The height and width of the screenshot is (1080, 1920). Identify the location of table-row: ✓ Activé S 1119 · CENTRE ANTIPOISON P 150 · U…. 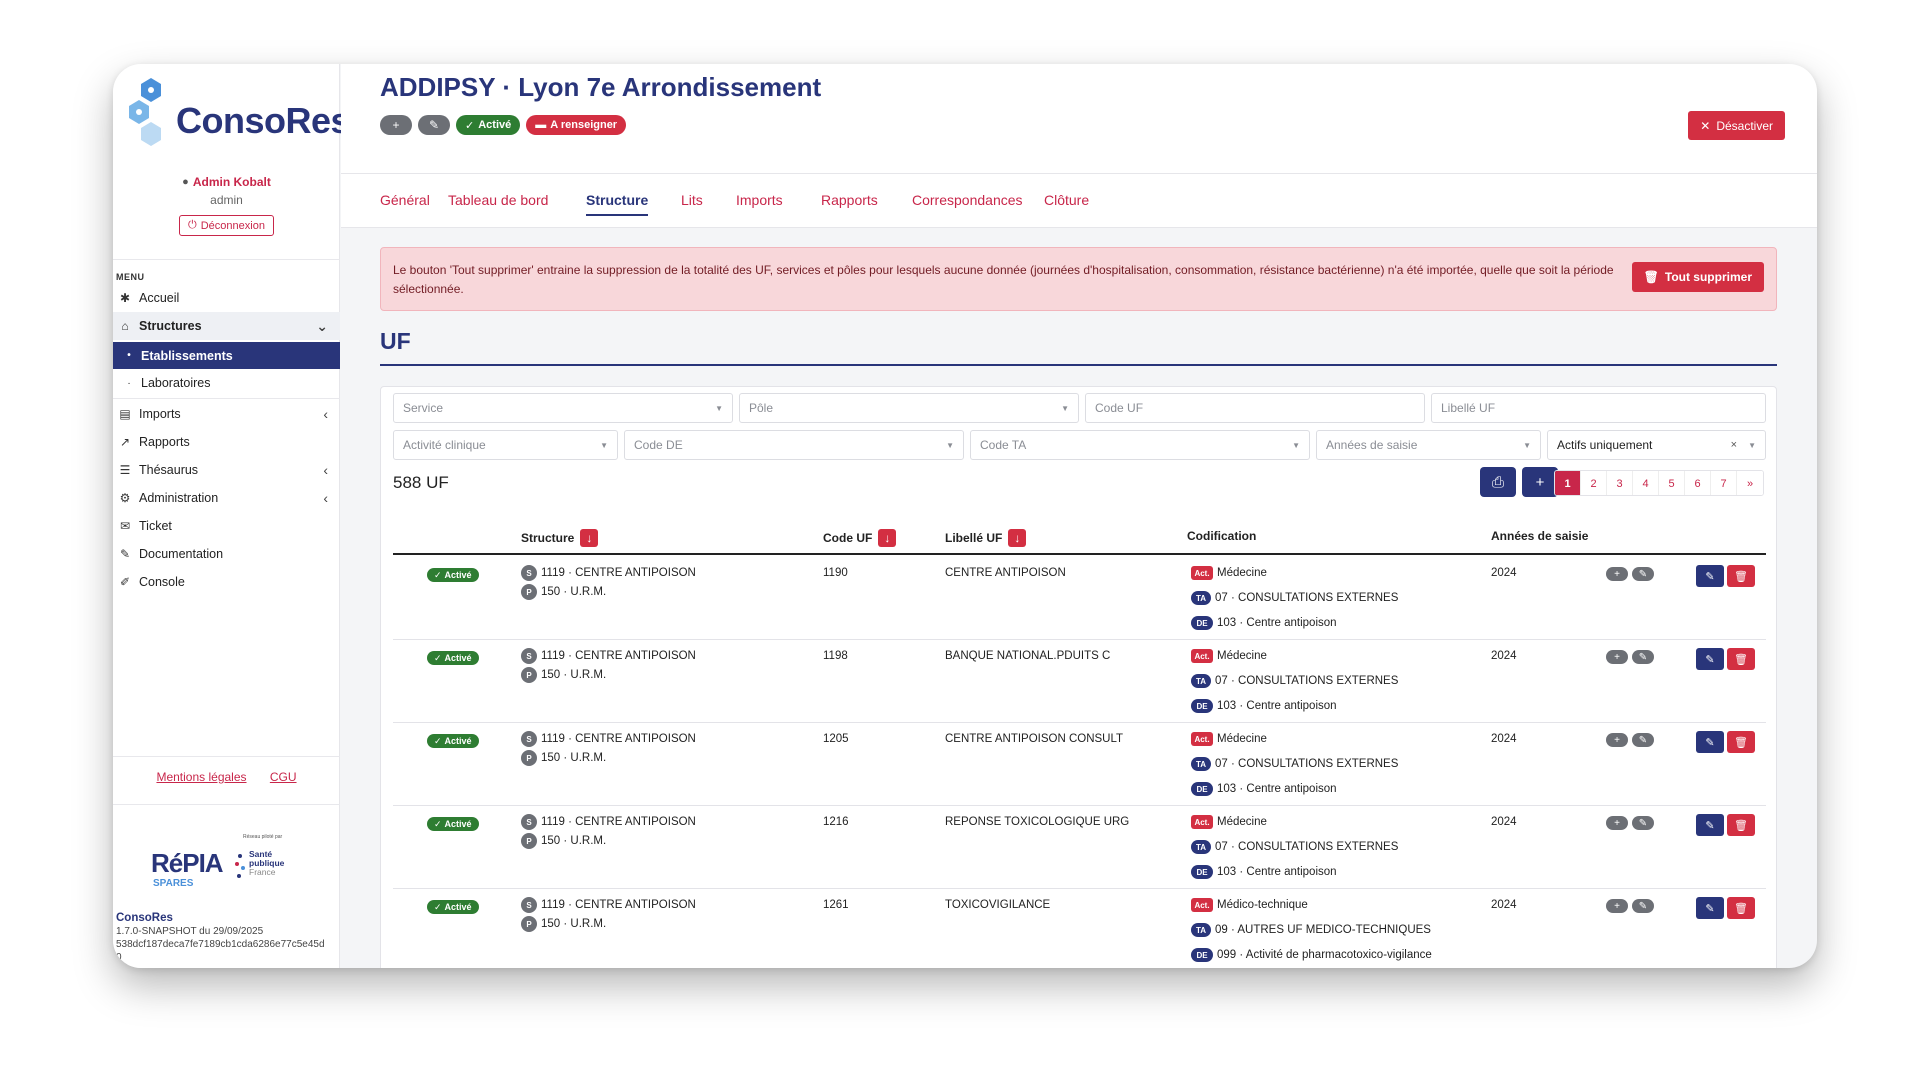
(1079, 847).